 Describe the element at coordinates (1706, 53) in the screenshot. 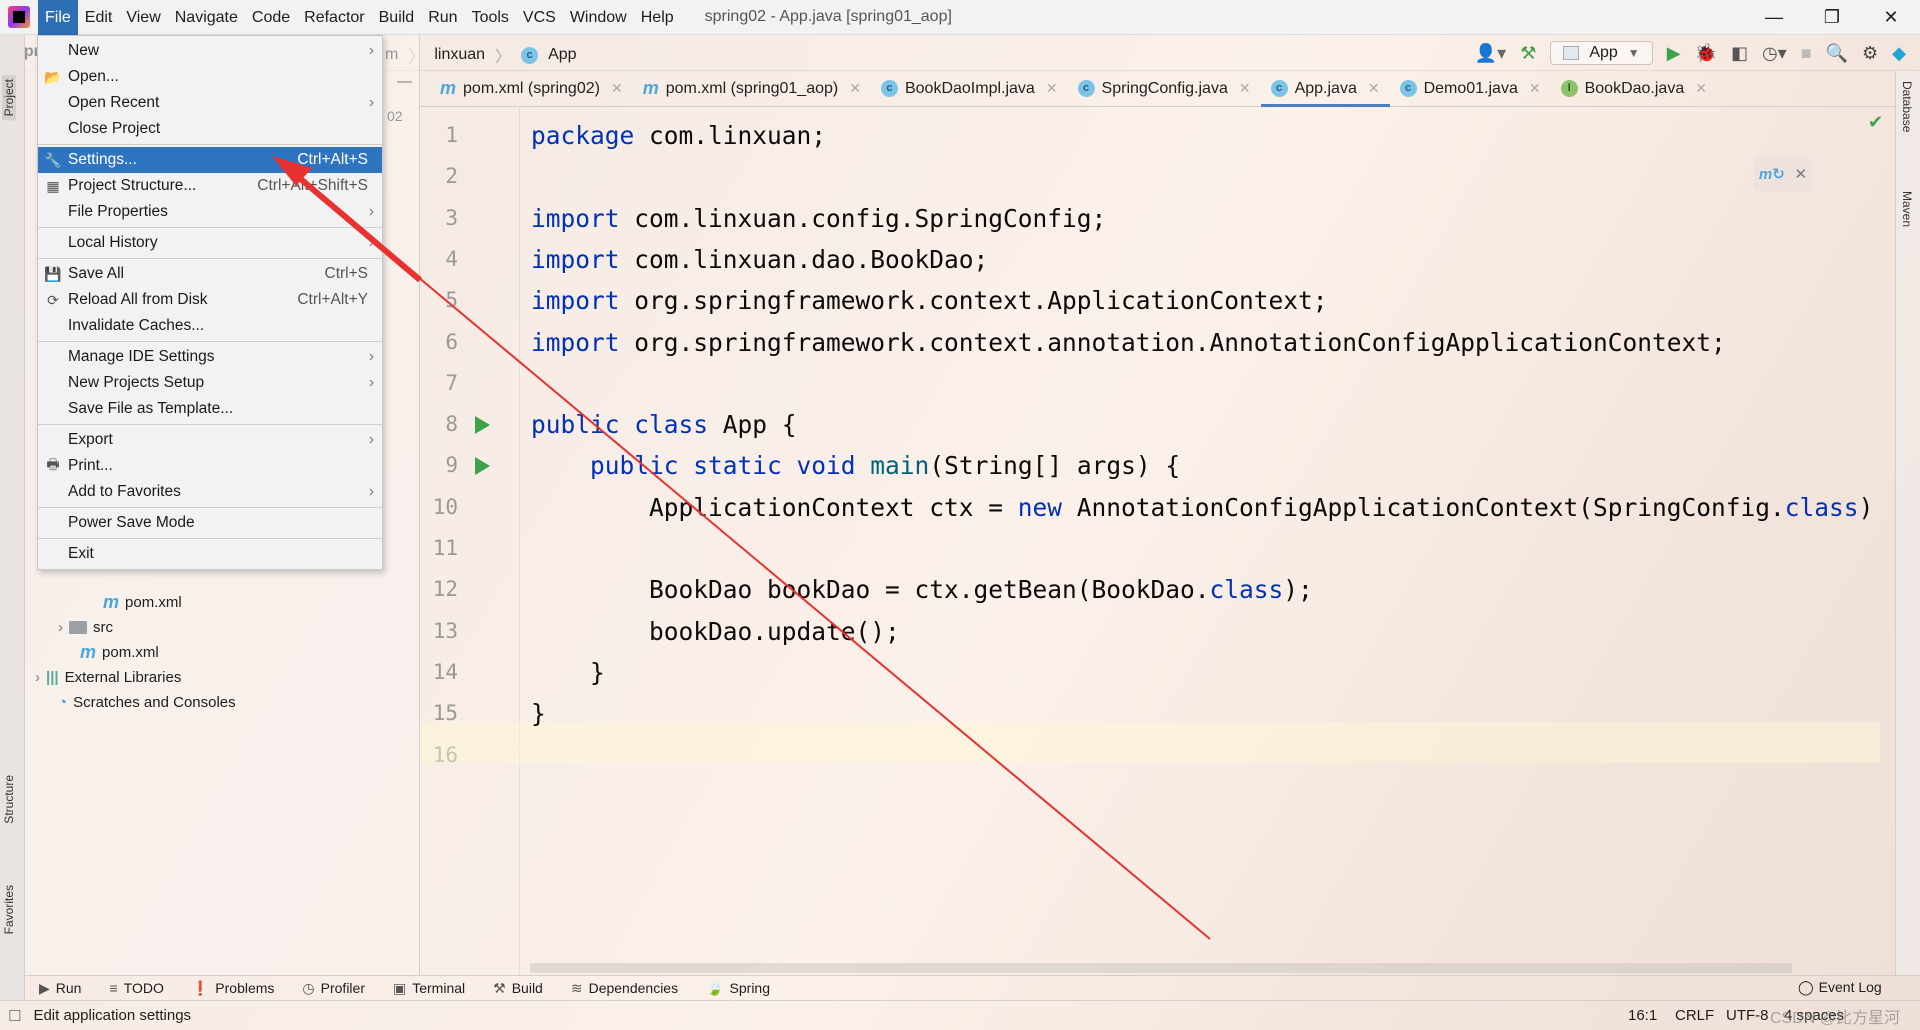

I see `debug-icon: 🐞` at that location.